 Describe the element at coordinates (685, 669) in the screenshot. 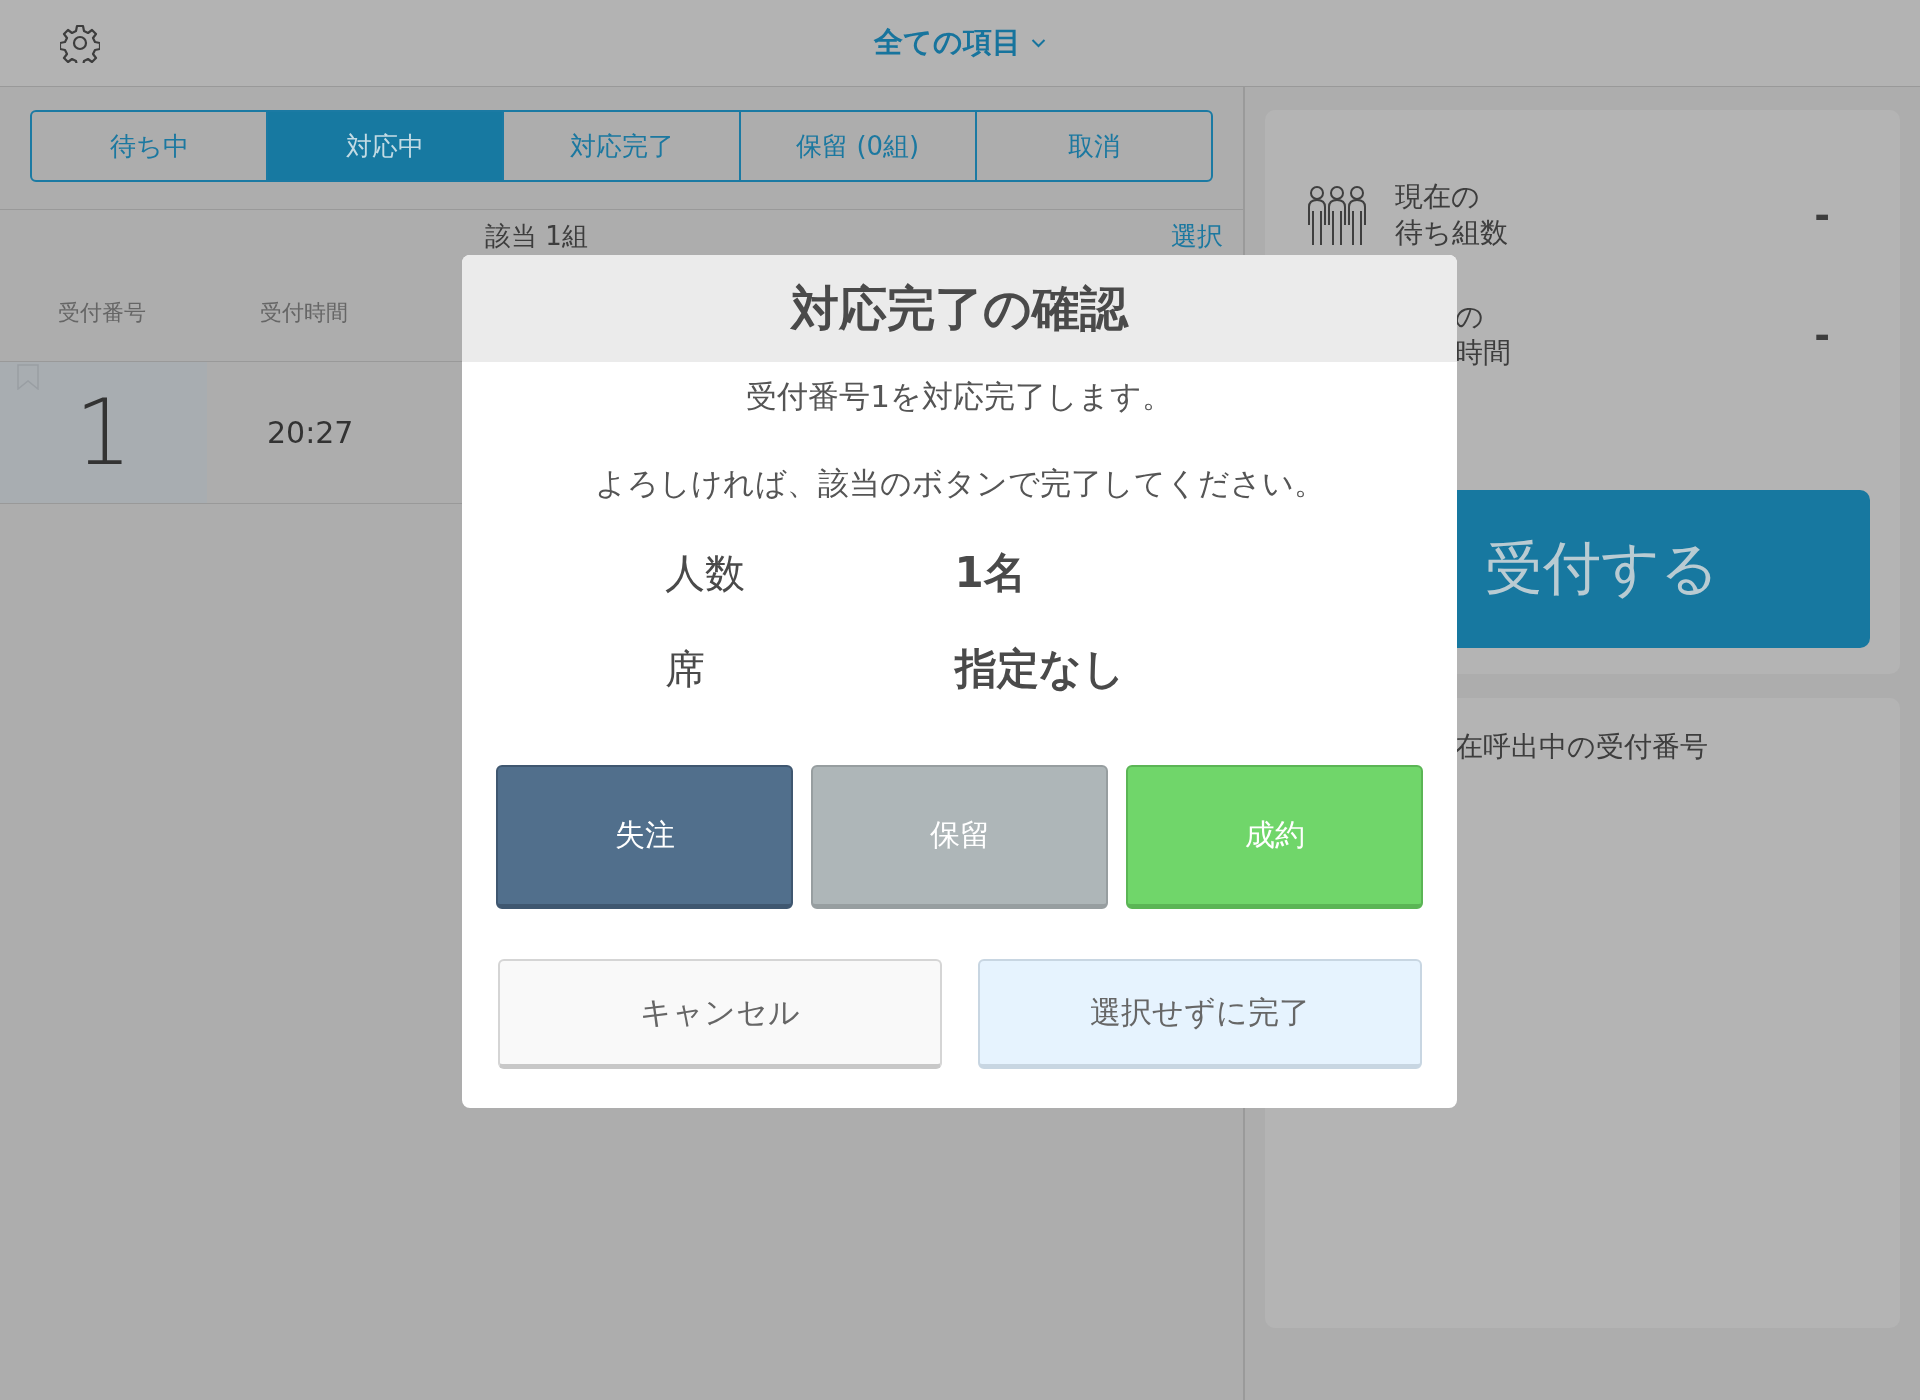

I see `detail-label: 席` at that location.